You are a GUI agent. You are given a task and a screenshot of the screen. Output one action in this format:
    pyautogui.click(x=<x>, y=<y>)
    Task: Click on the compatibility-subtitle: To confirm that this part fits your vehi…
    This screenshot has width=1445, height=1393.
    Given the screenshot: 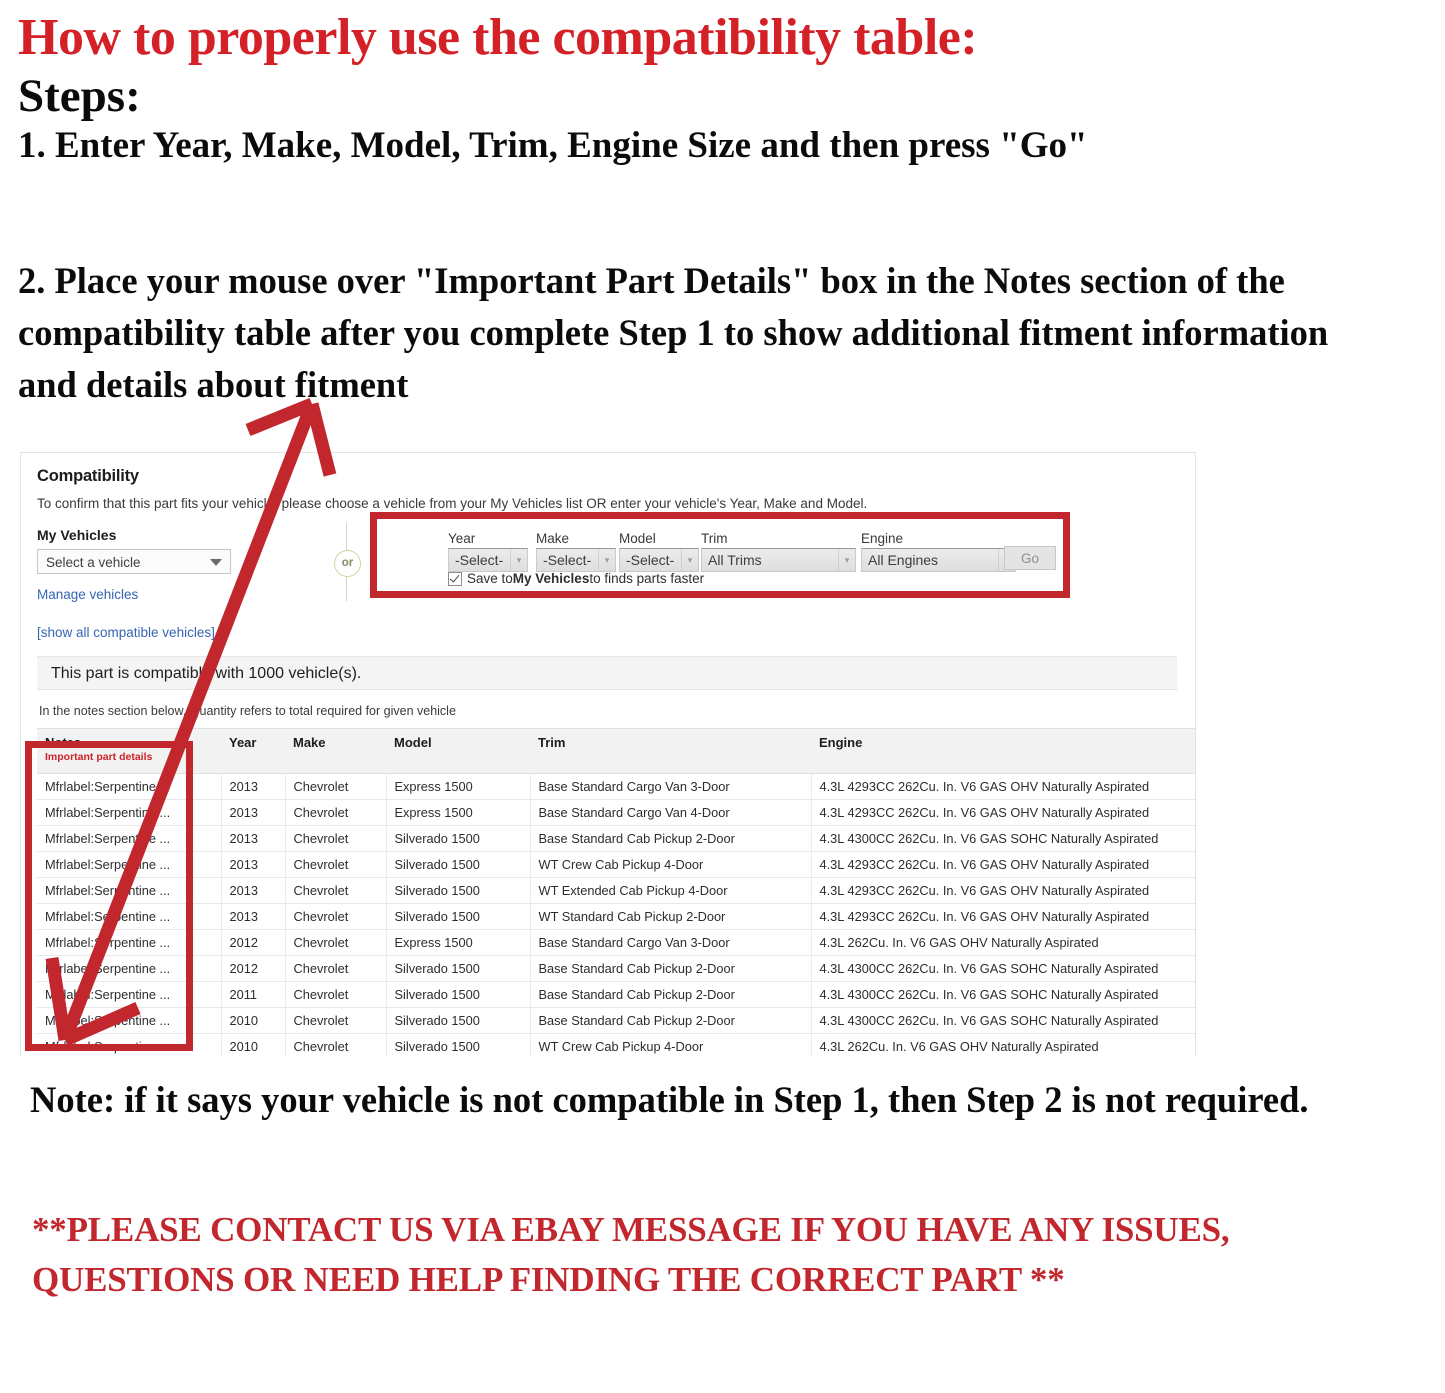 What is the action you would take?
    pyautogui.click(x=452, y=503)
    